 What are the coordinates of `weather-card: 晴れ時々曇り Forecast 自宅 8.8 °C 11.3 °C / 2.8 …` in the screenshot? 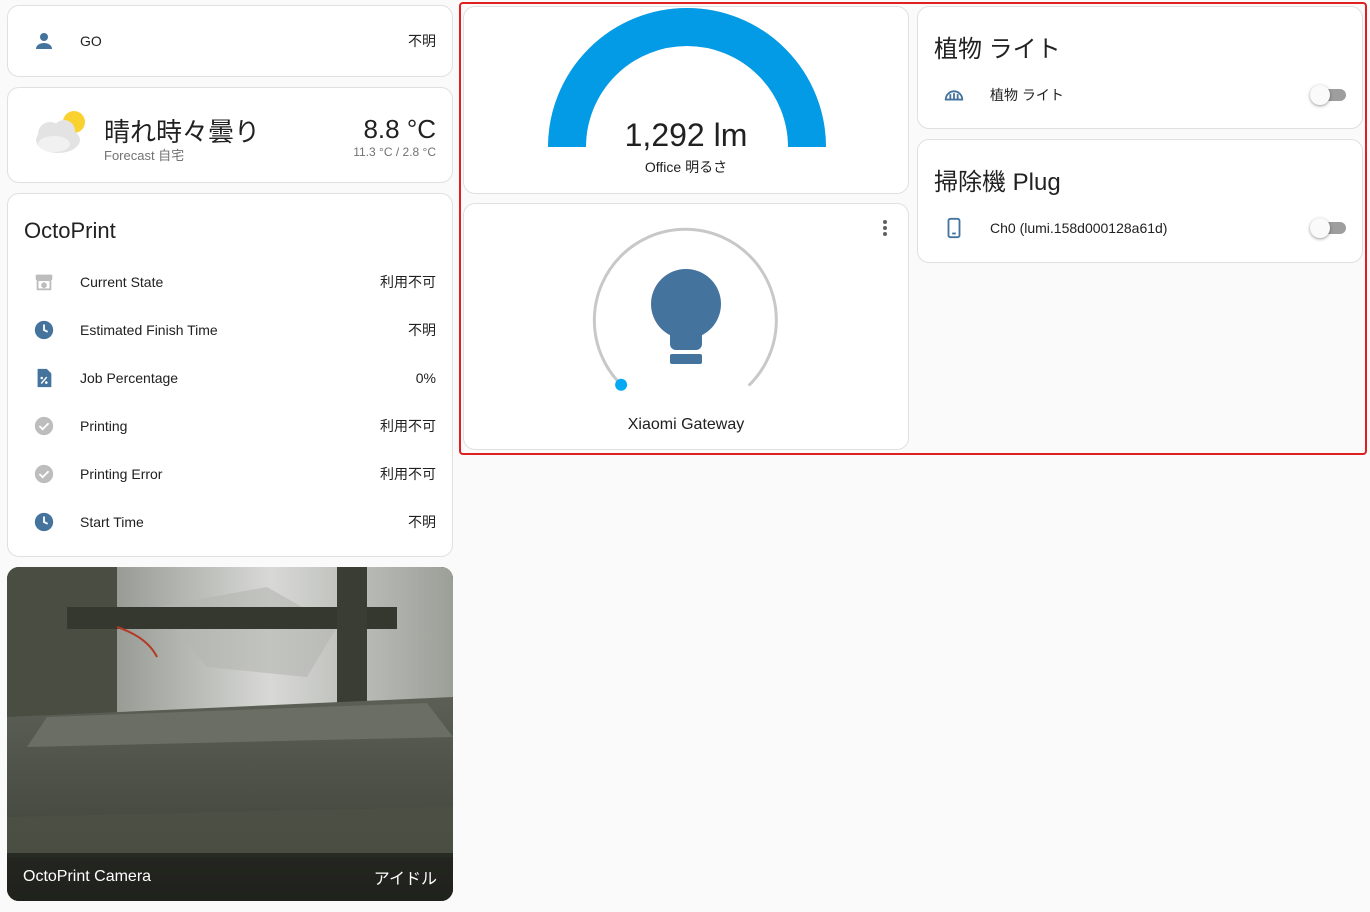 It's located at (230, 135).